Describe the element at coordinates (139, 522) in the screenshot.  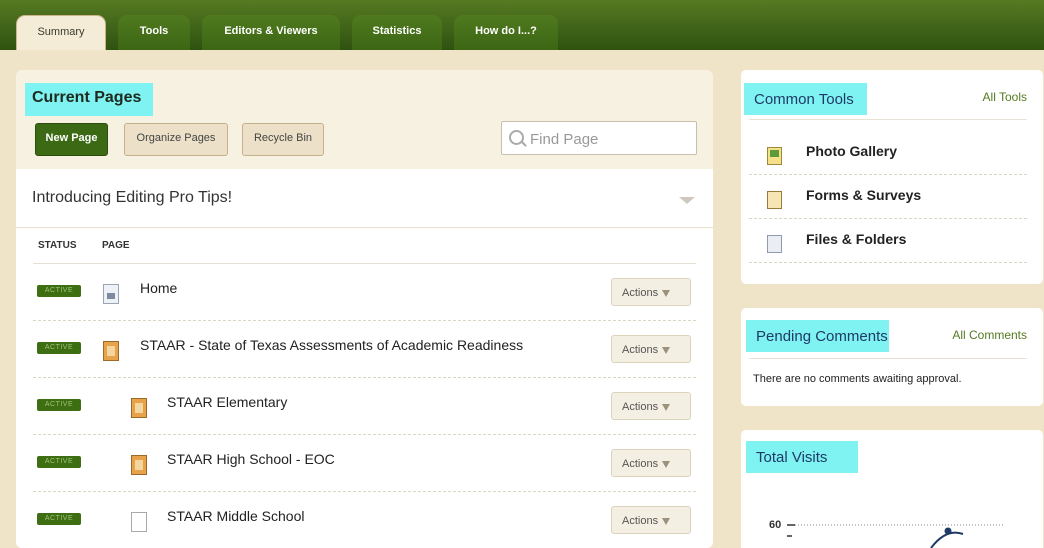
I see `document-page-icon` at that location.